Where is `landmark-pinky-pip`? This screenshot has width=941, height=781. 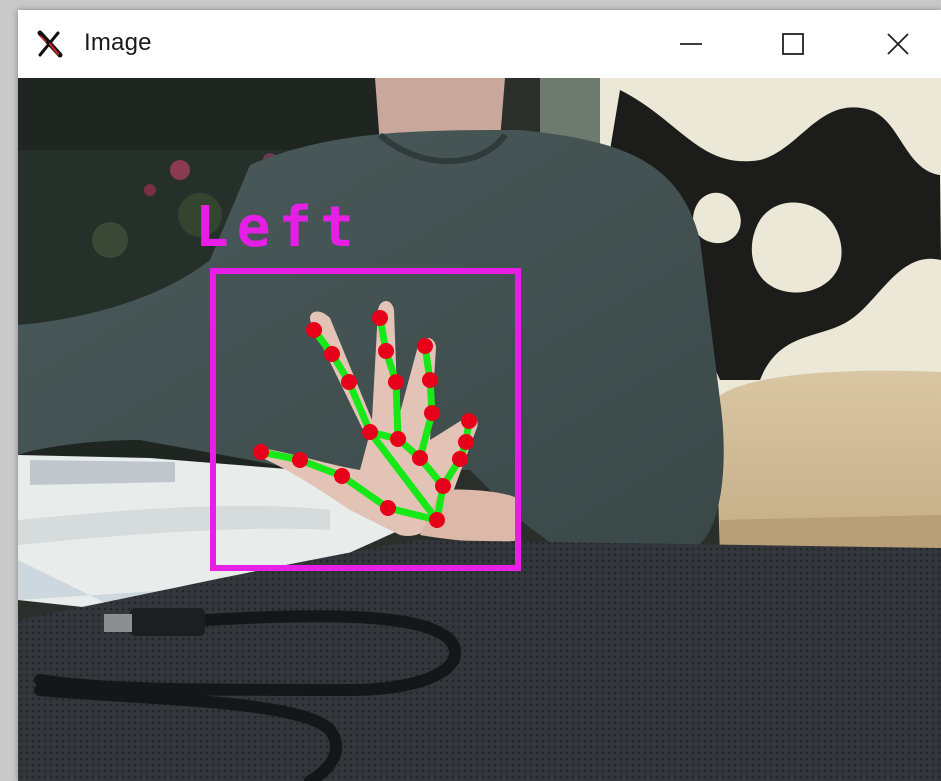
landmark-pinky-pip is located at coordinates (460, 459).